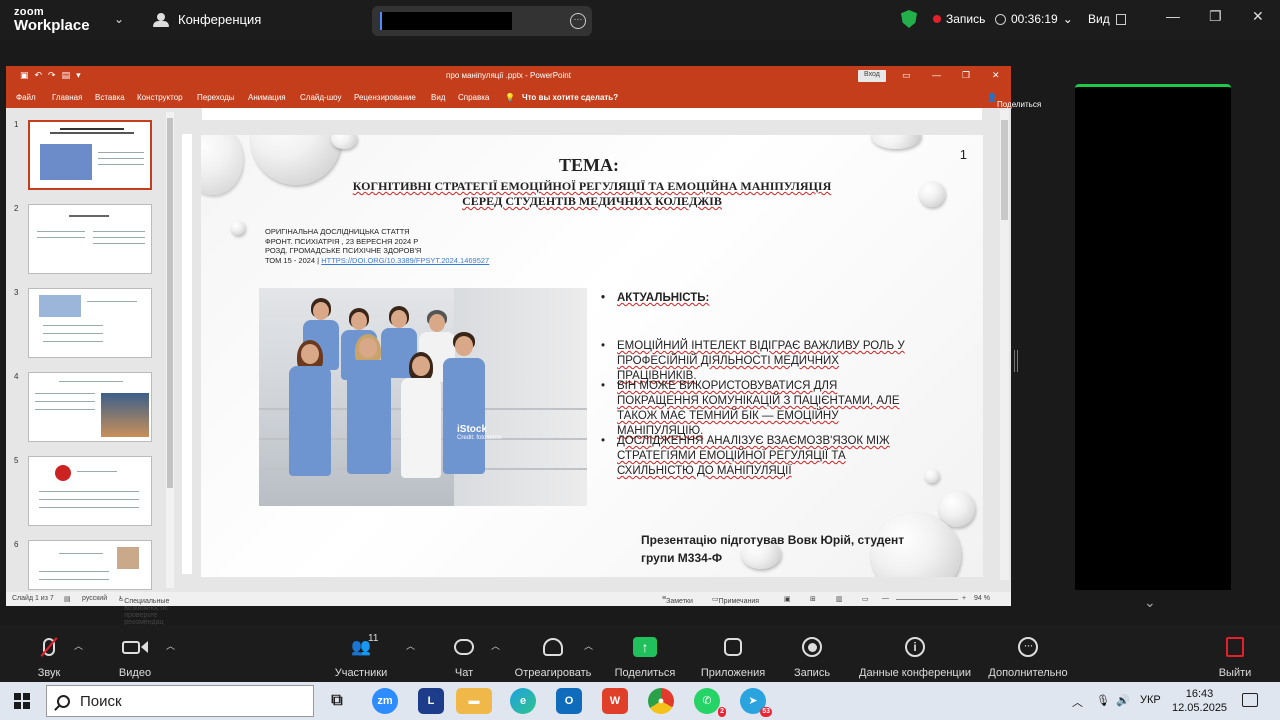 The width and height of the screenshot is (1280, 720). I want to click on zoom-app-icon: zm, so click(385, 701).